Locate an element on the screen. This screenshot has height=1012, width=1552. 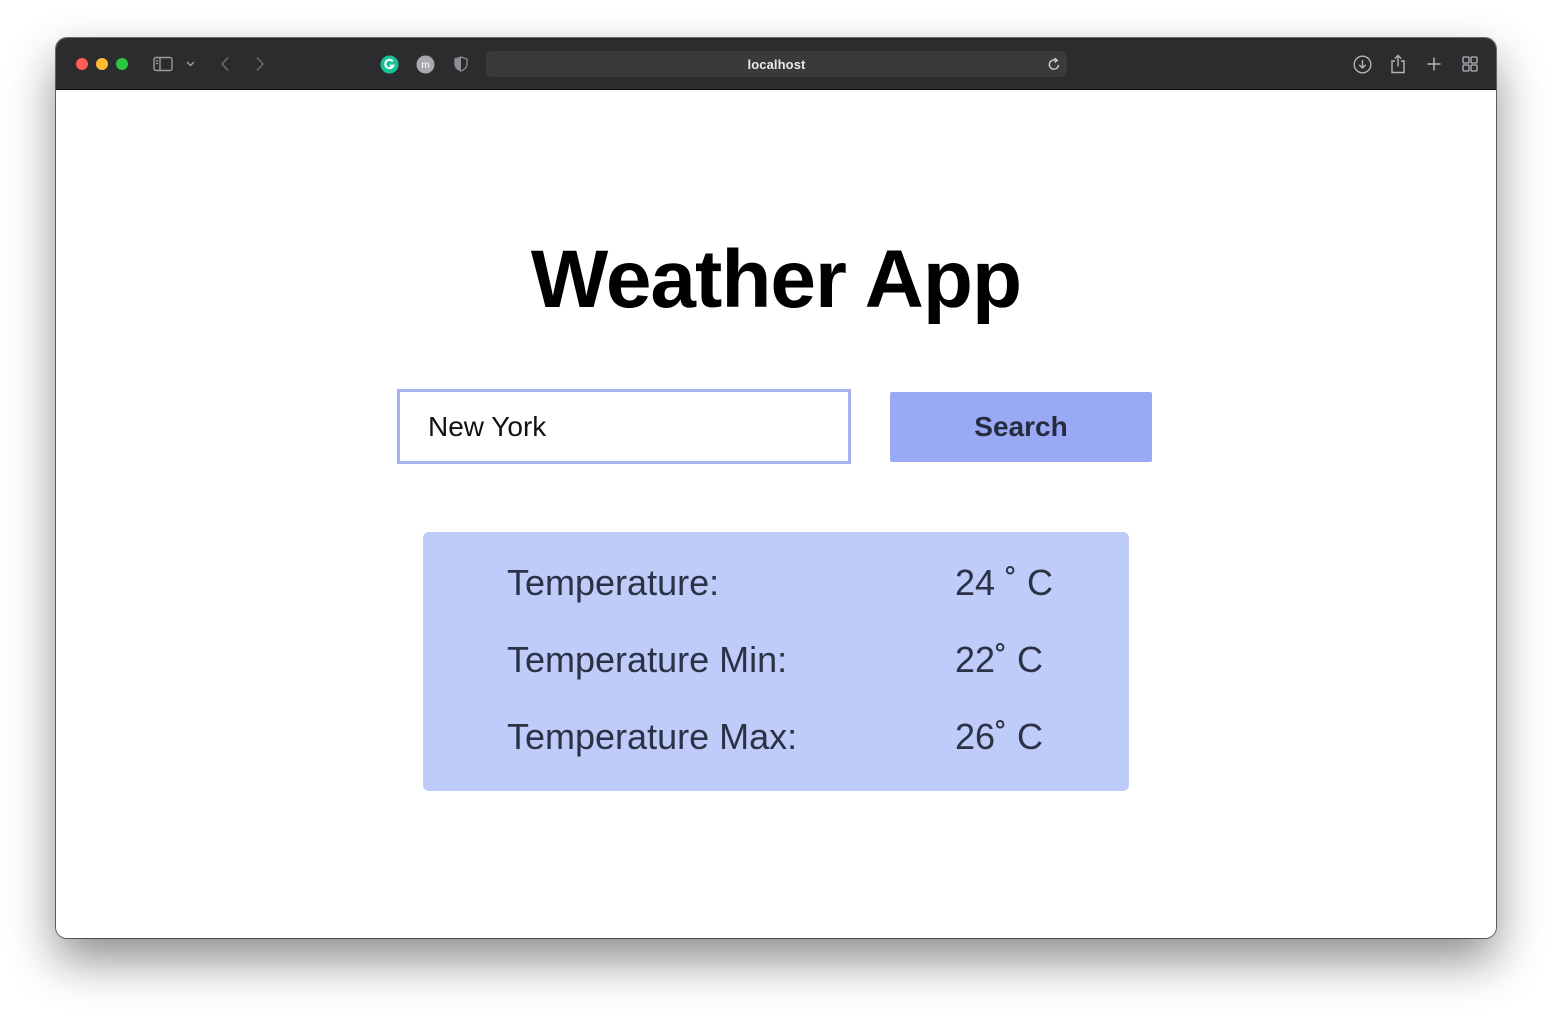
search-button: Search is located at coordinates (1021, 427).